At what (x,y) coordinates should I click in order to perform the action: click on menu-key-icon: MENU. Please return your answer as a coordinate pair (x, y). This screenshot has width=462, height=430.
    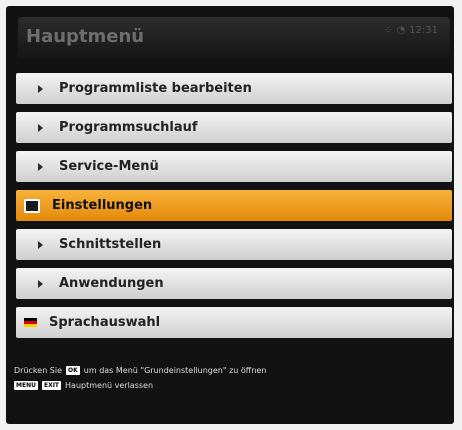
    Looking at the image, I should click on (26, 385).